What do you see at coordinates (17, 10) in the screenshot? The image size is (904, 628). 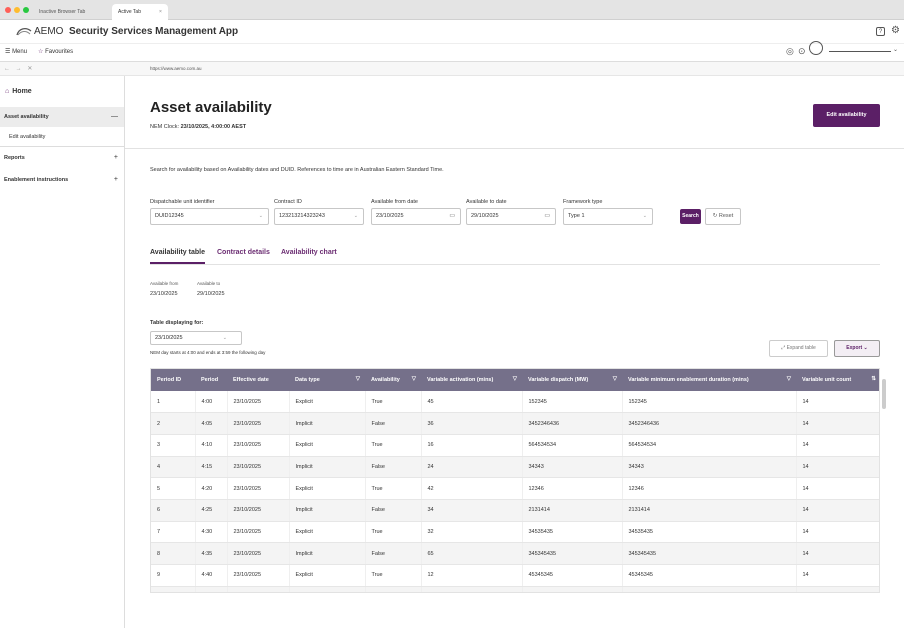 I see `minimize-window-icon` at bounding box center [17, 10].